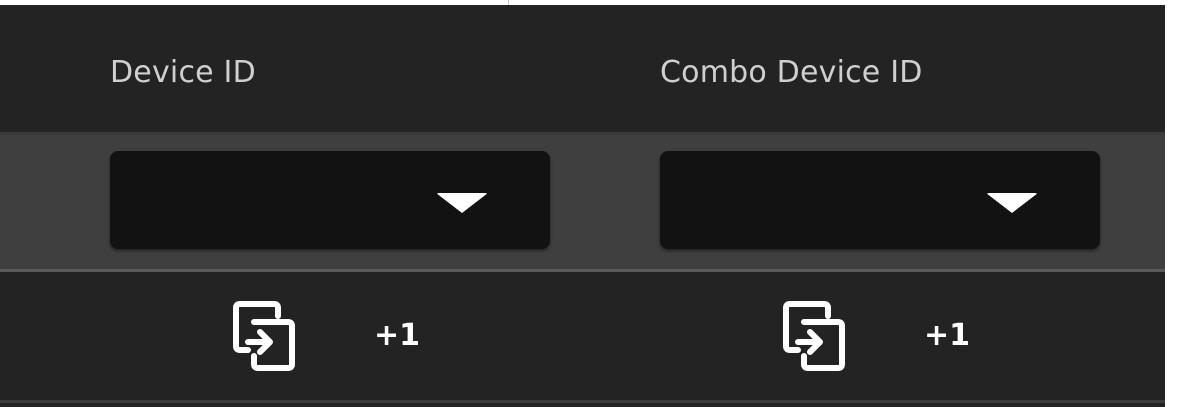 The height and width of the screenshot is (407, 1179). Describe the element at coordinates (882, 336) in the screenshot. I see `combo-device-id-action: +1` at that location.